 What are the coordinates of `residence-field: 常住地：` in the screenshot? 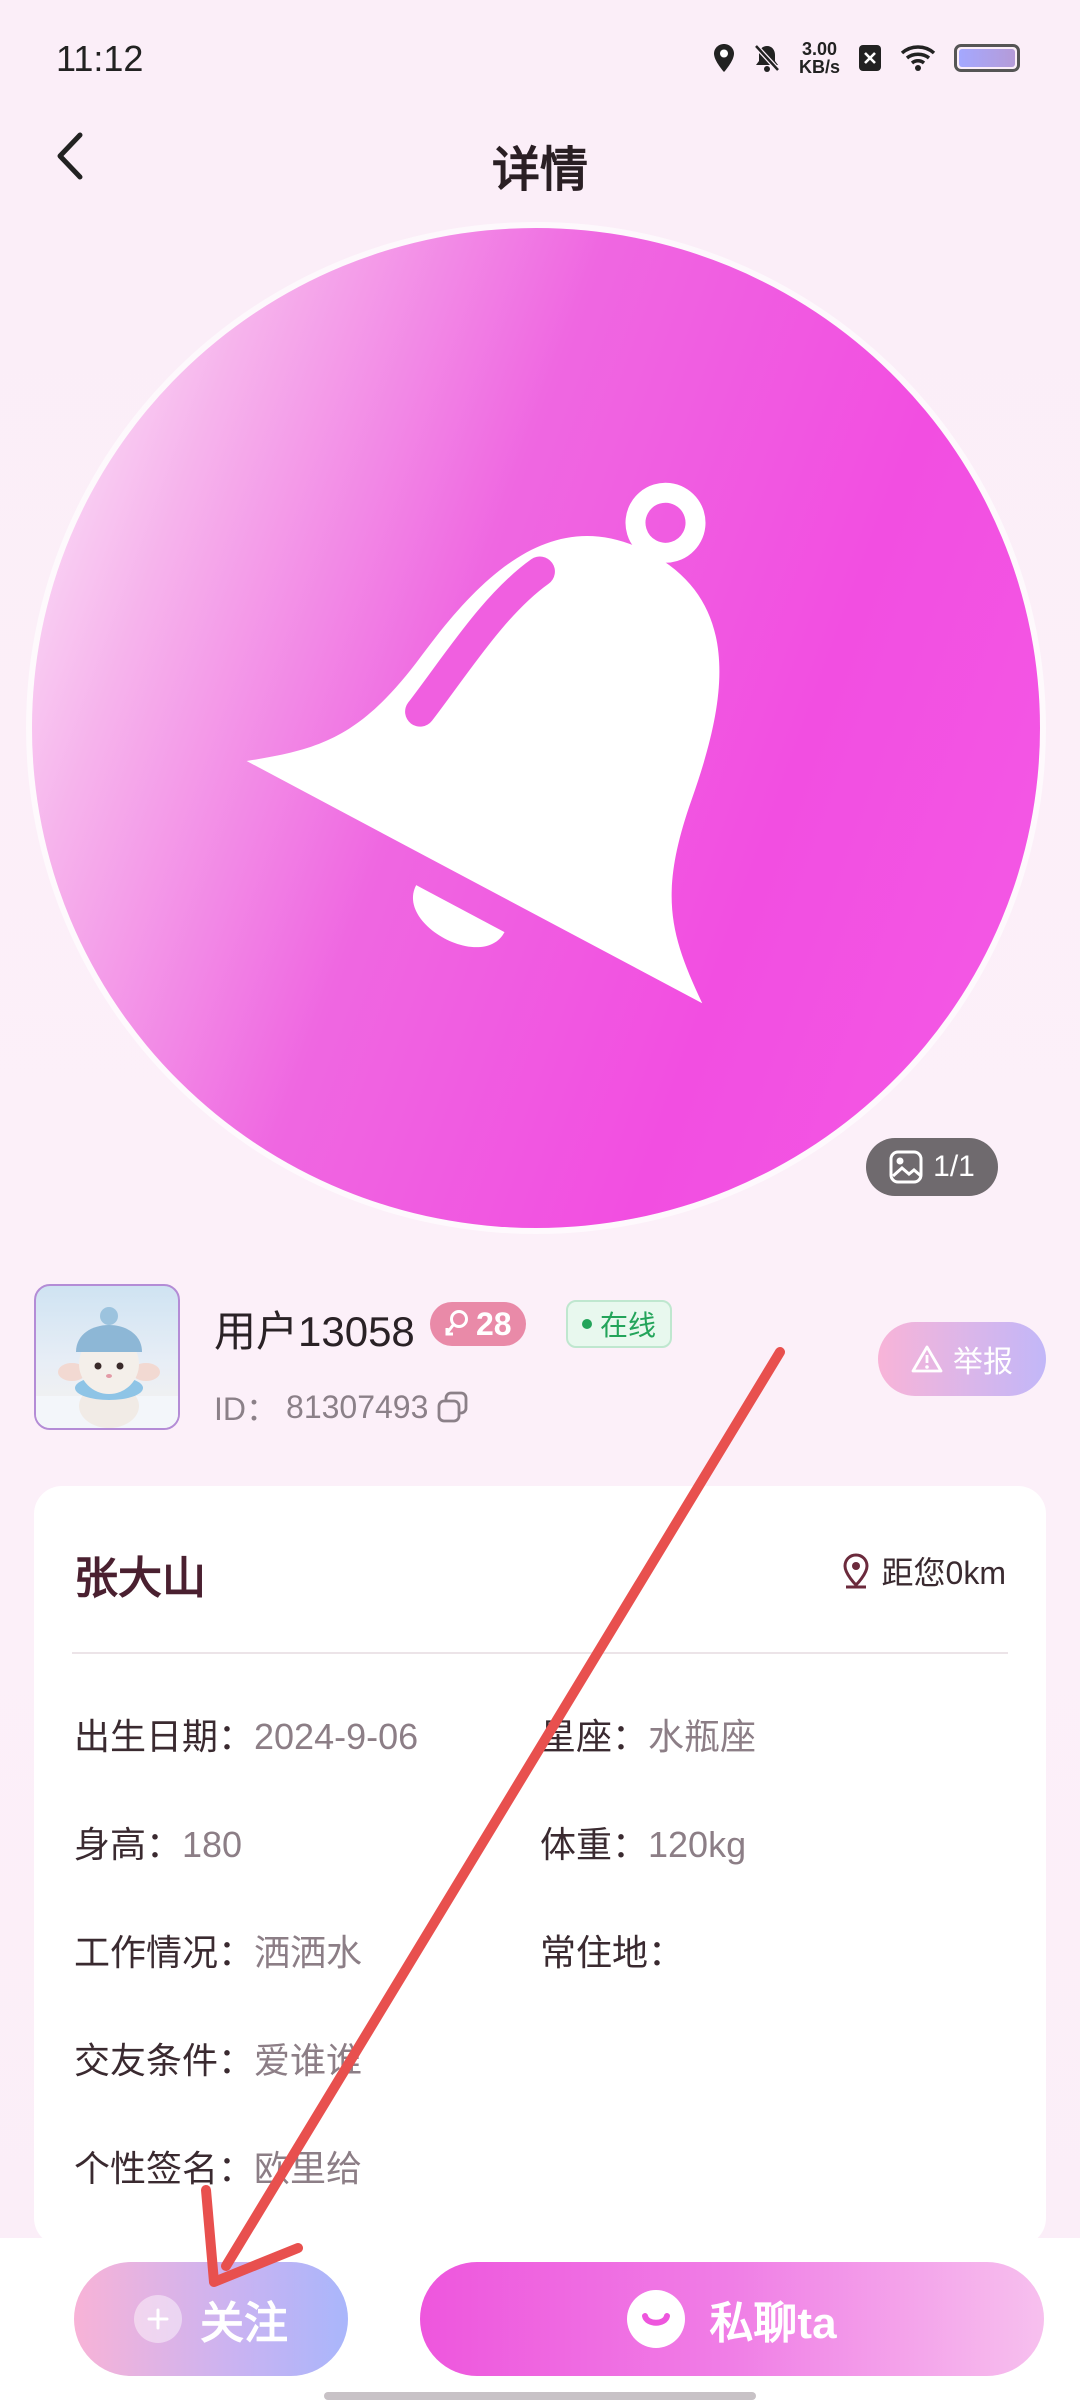 It's located at (612, 1950).